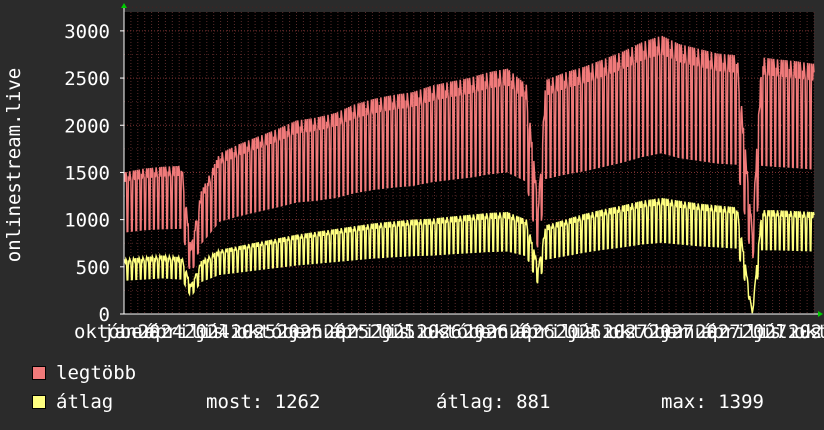 The height and width of the screenshot is (430, 824). I want to click on legend-row-max: legtöbb, so click(119, 373).